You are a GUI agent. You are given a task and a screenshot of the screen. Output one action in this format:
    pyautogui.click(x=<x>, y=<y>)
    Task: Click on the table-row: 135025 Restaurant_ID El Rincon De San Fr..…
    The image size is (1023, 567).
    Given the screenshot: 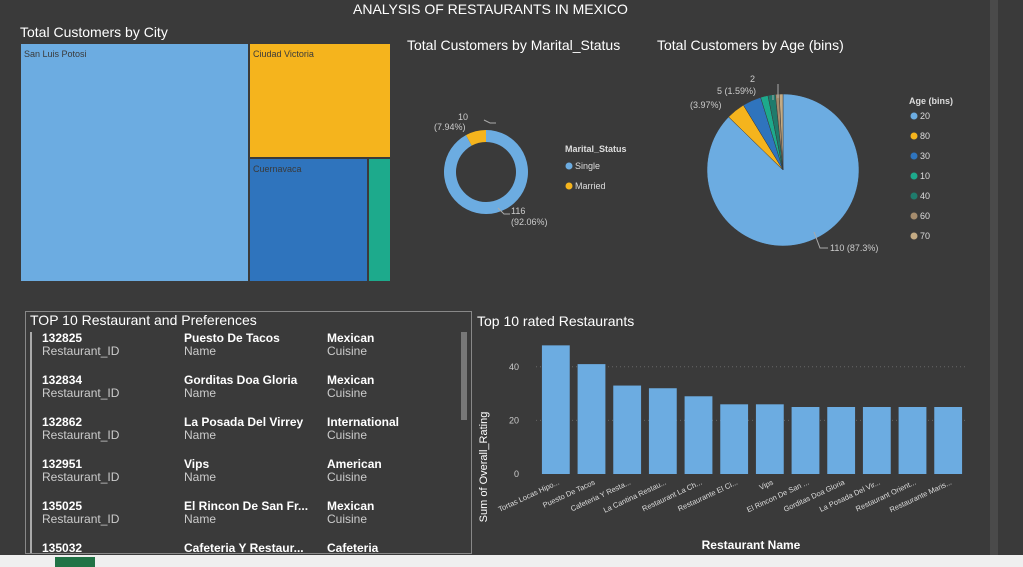 What is the action you would take?
    pyautogui.click(x=245, y=521)
    